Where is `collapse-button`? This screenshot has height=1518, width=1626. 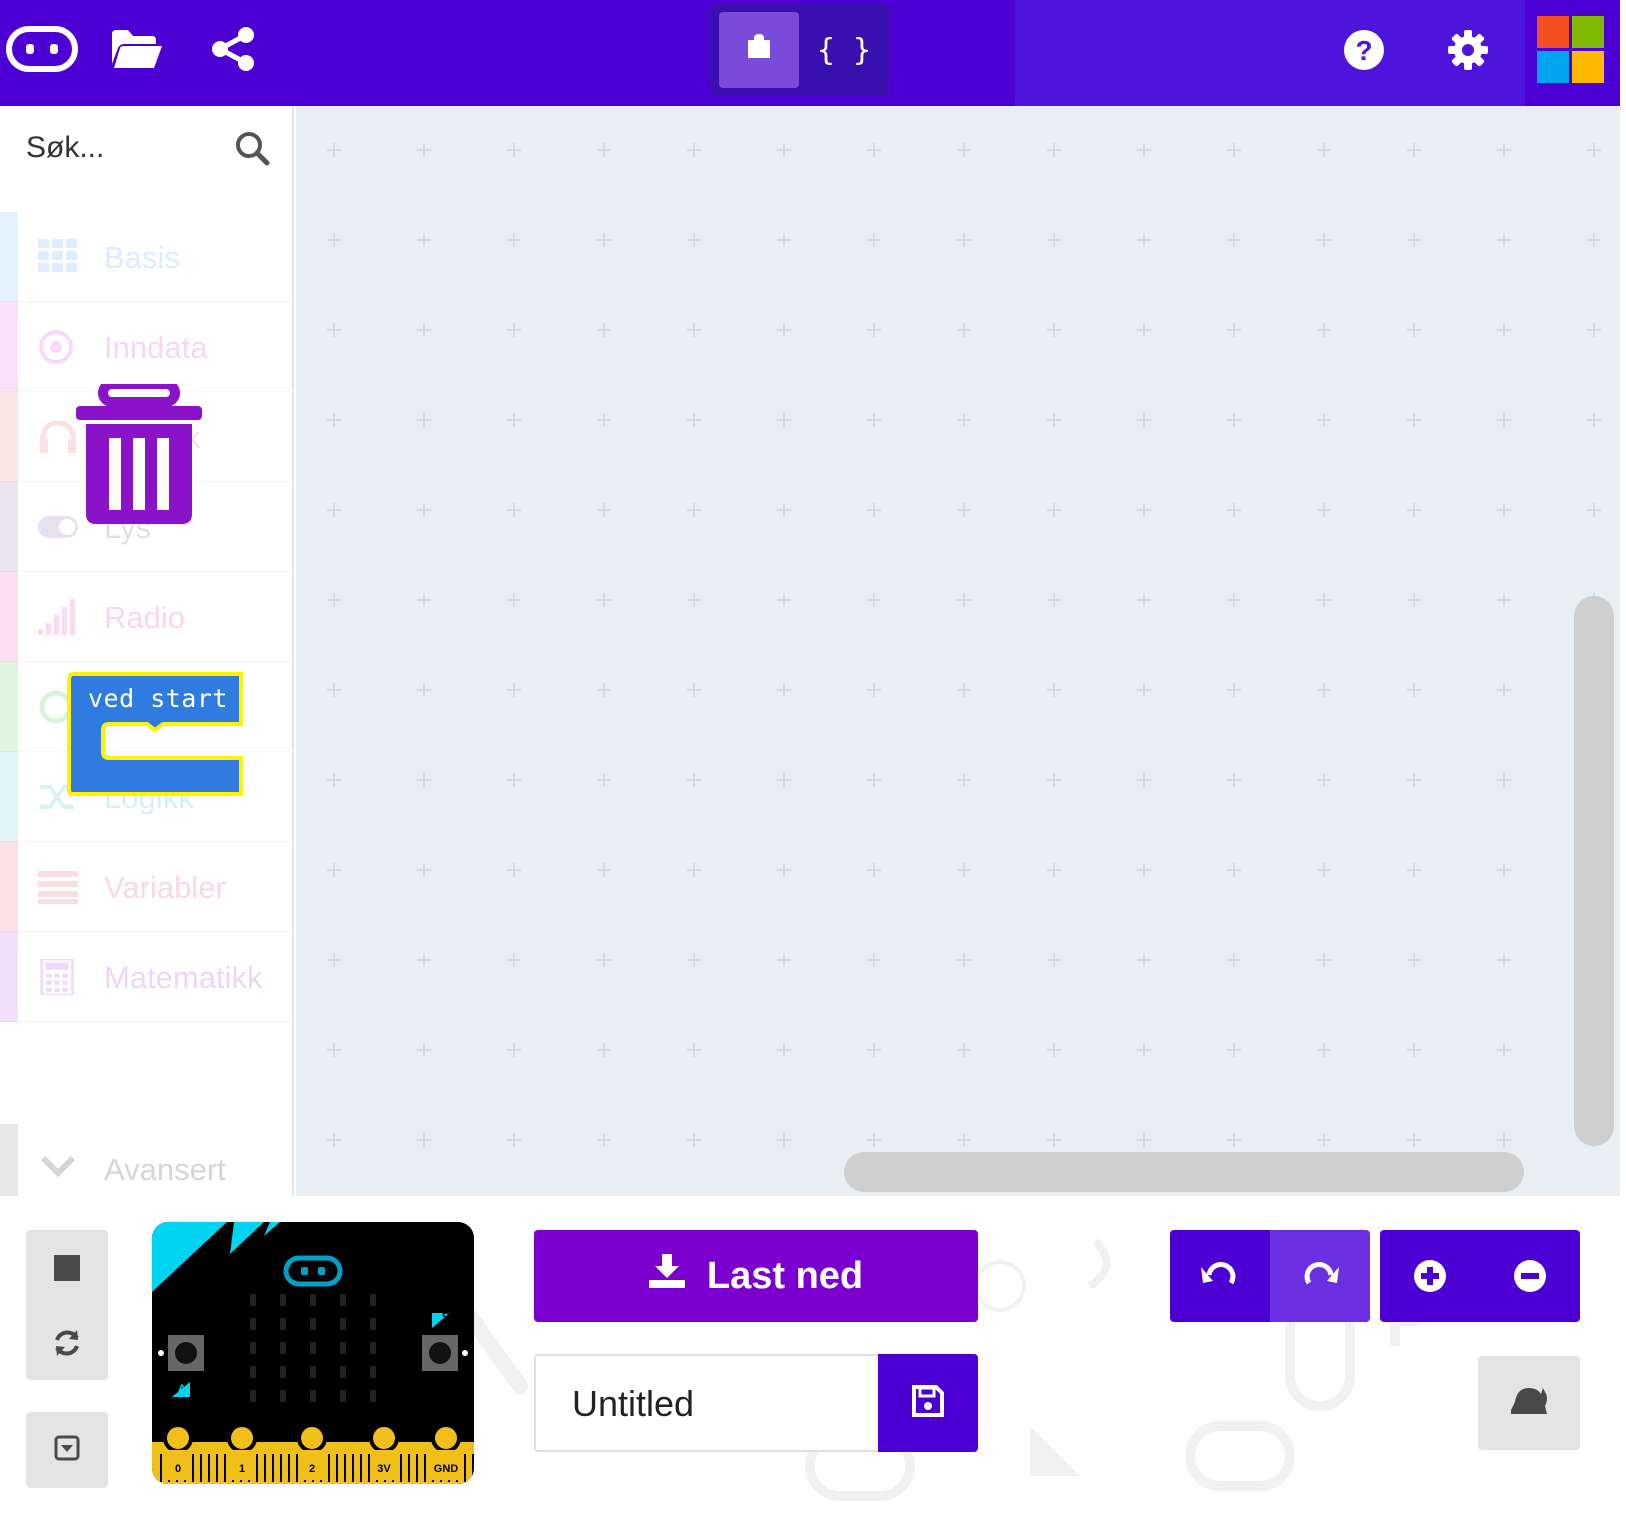 collapse-button is located at coordinates (67, 1450).